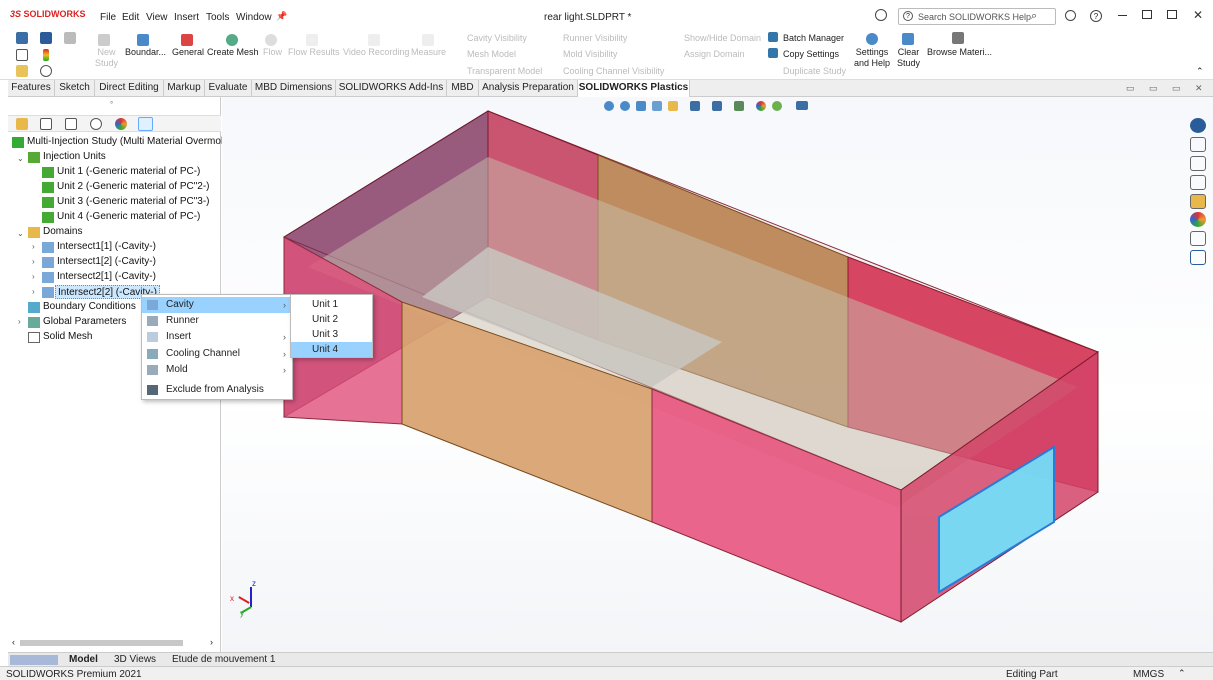 This screenshot has height=680, width=1213. What do you see at coordinates (188, 52) in the screenshot?
I see `general-button: General` at bounding box center [188, 52].